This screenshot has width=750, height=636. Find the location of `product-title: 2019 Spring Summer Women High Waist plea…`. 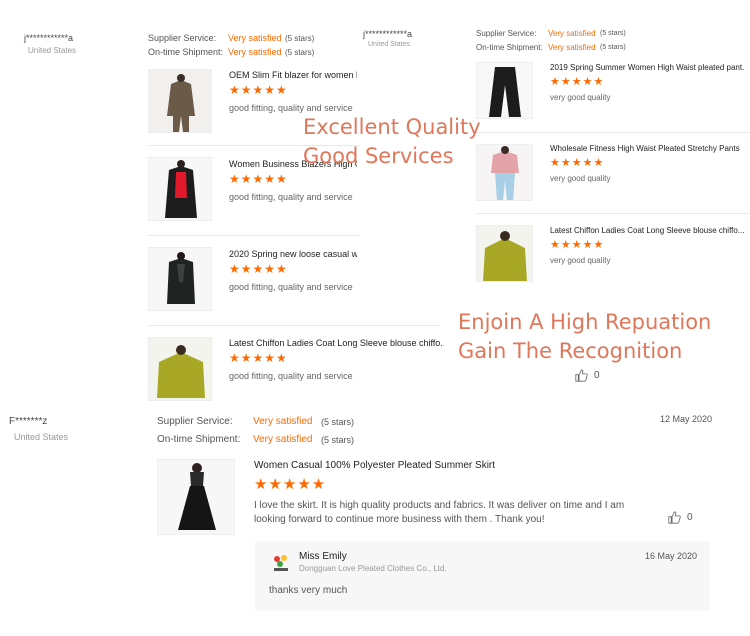

product-title: 2019 Spring Summer Women High Waist plea… is located at coordinates (647, 67).